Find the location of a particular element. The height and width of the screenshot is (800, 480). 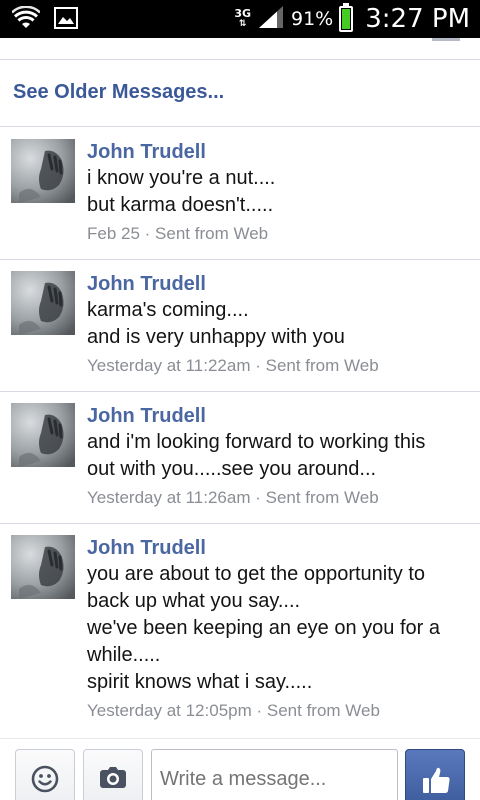

emoji-button is located at coordinates (45, 774).